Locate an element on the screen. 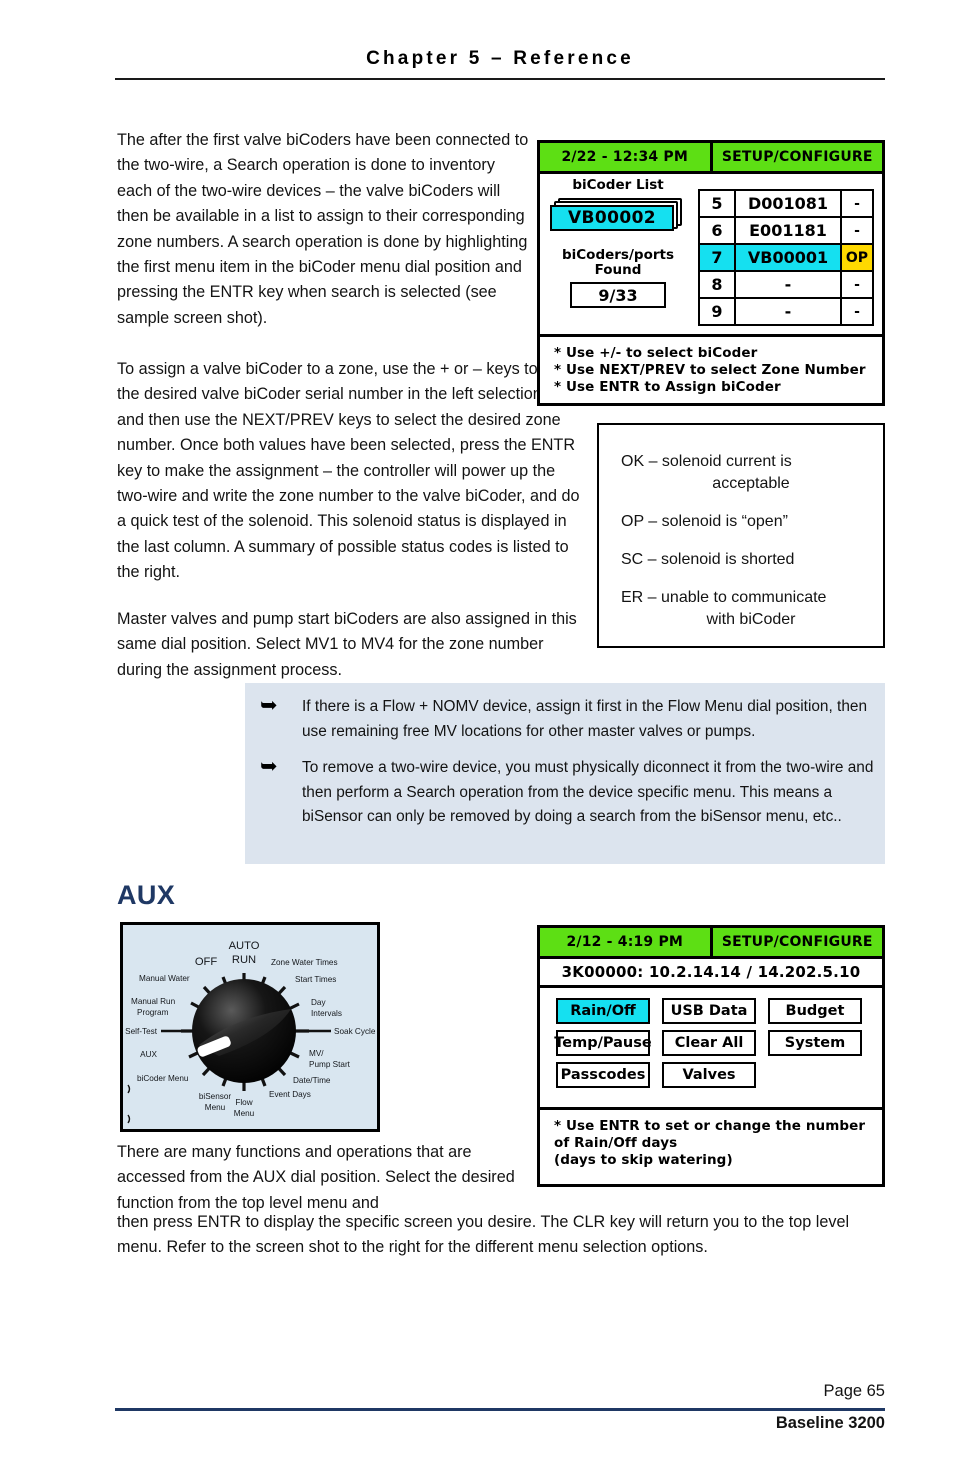  dial-label-self-test: Self-Test is located at coordinates (141, 1031).